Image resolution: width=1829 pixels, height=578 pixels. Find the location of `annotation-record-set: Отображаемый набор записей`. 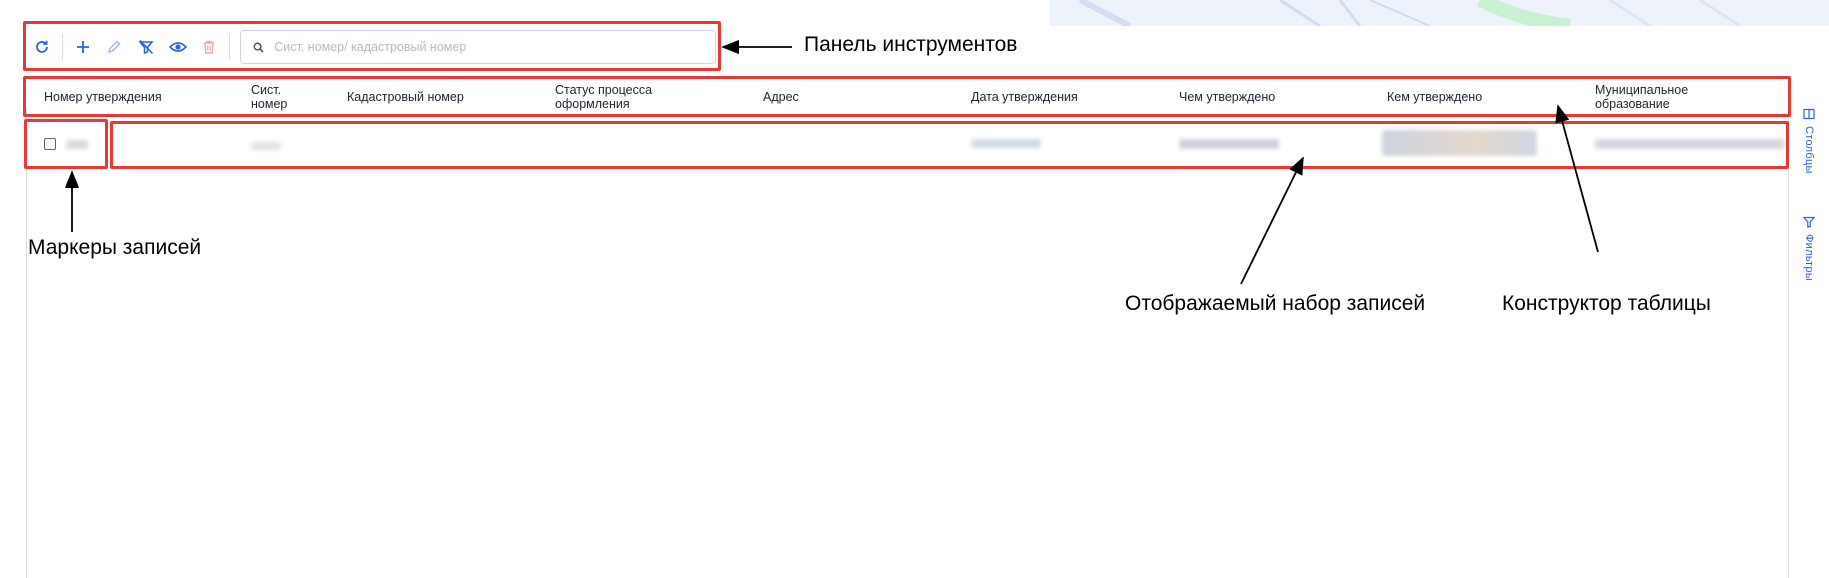

annotation-record-set: Отображаемый набор записей is located at coordinates (1275, 303).